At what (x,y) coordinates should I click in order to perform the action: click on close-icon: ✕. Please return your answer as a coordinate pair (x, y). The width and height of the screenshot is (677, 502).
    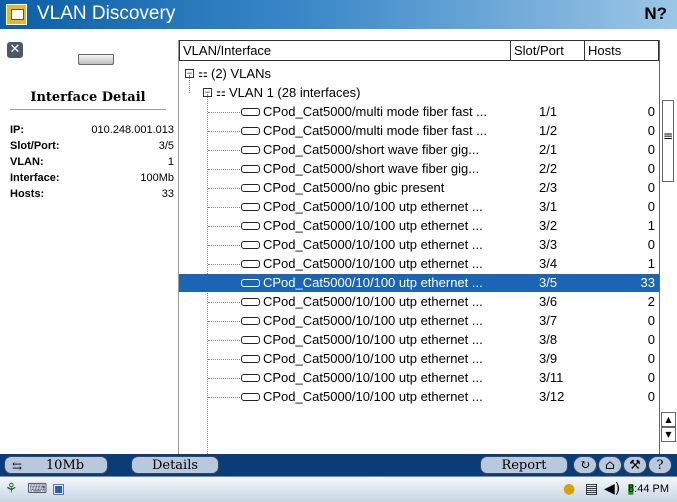
    Looking at the image, I should click on (15, 50).